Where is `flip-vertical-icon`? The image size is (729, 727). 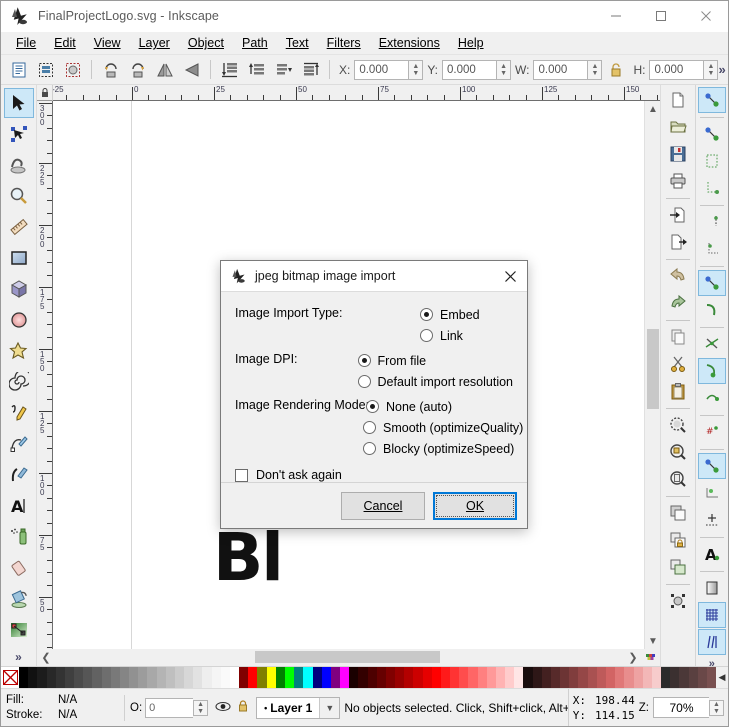 flip-vertical-icon is located at coordinates (191, 70).